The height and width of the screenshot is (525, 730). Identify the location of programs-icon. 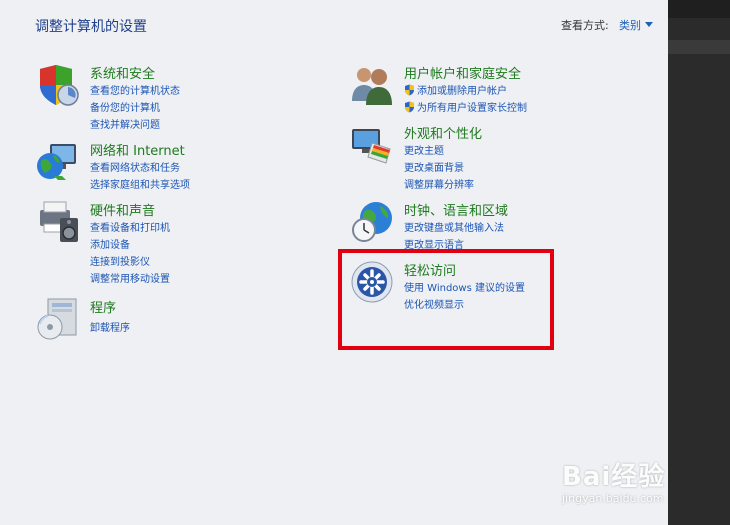
(58, 319).